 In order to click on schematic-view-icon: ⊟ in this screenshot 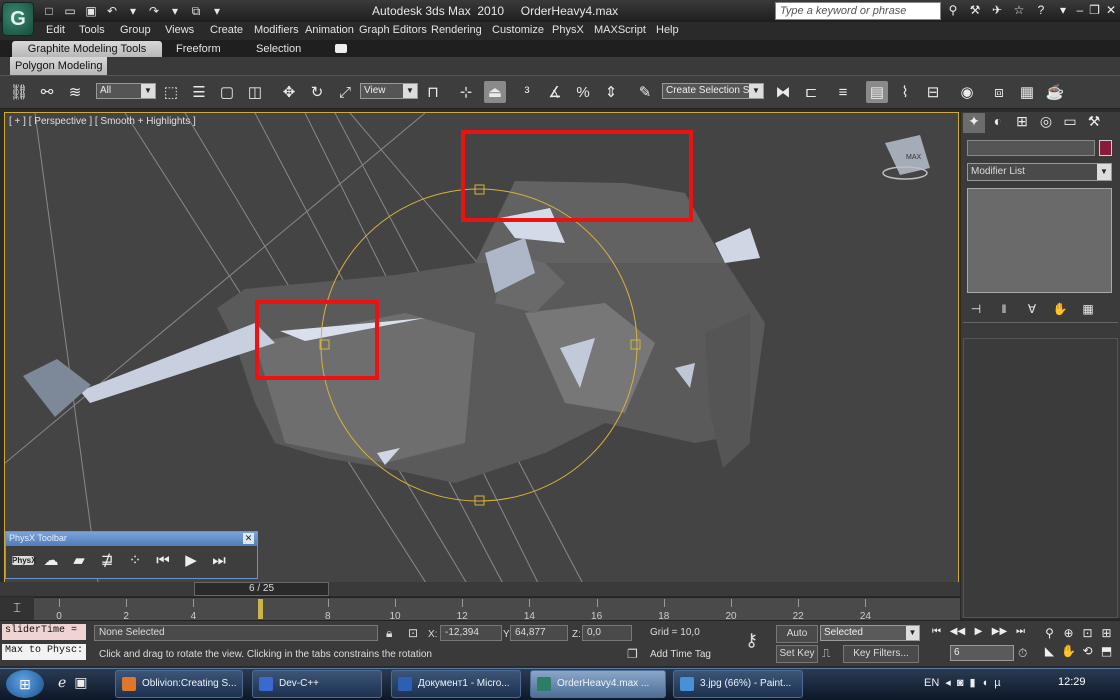, I will do `click(933, 92)`.